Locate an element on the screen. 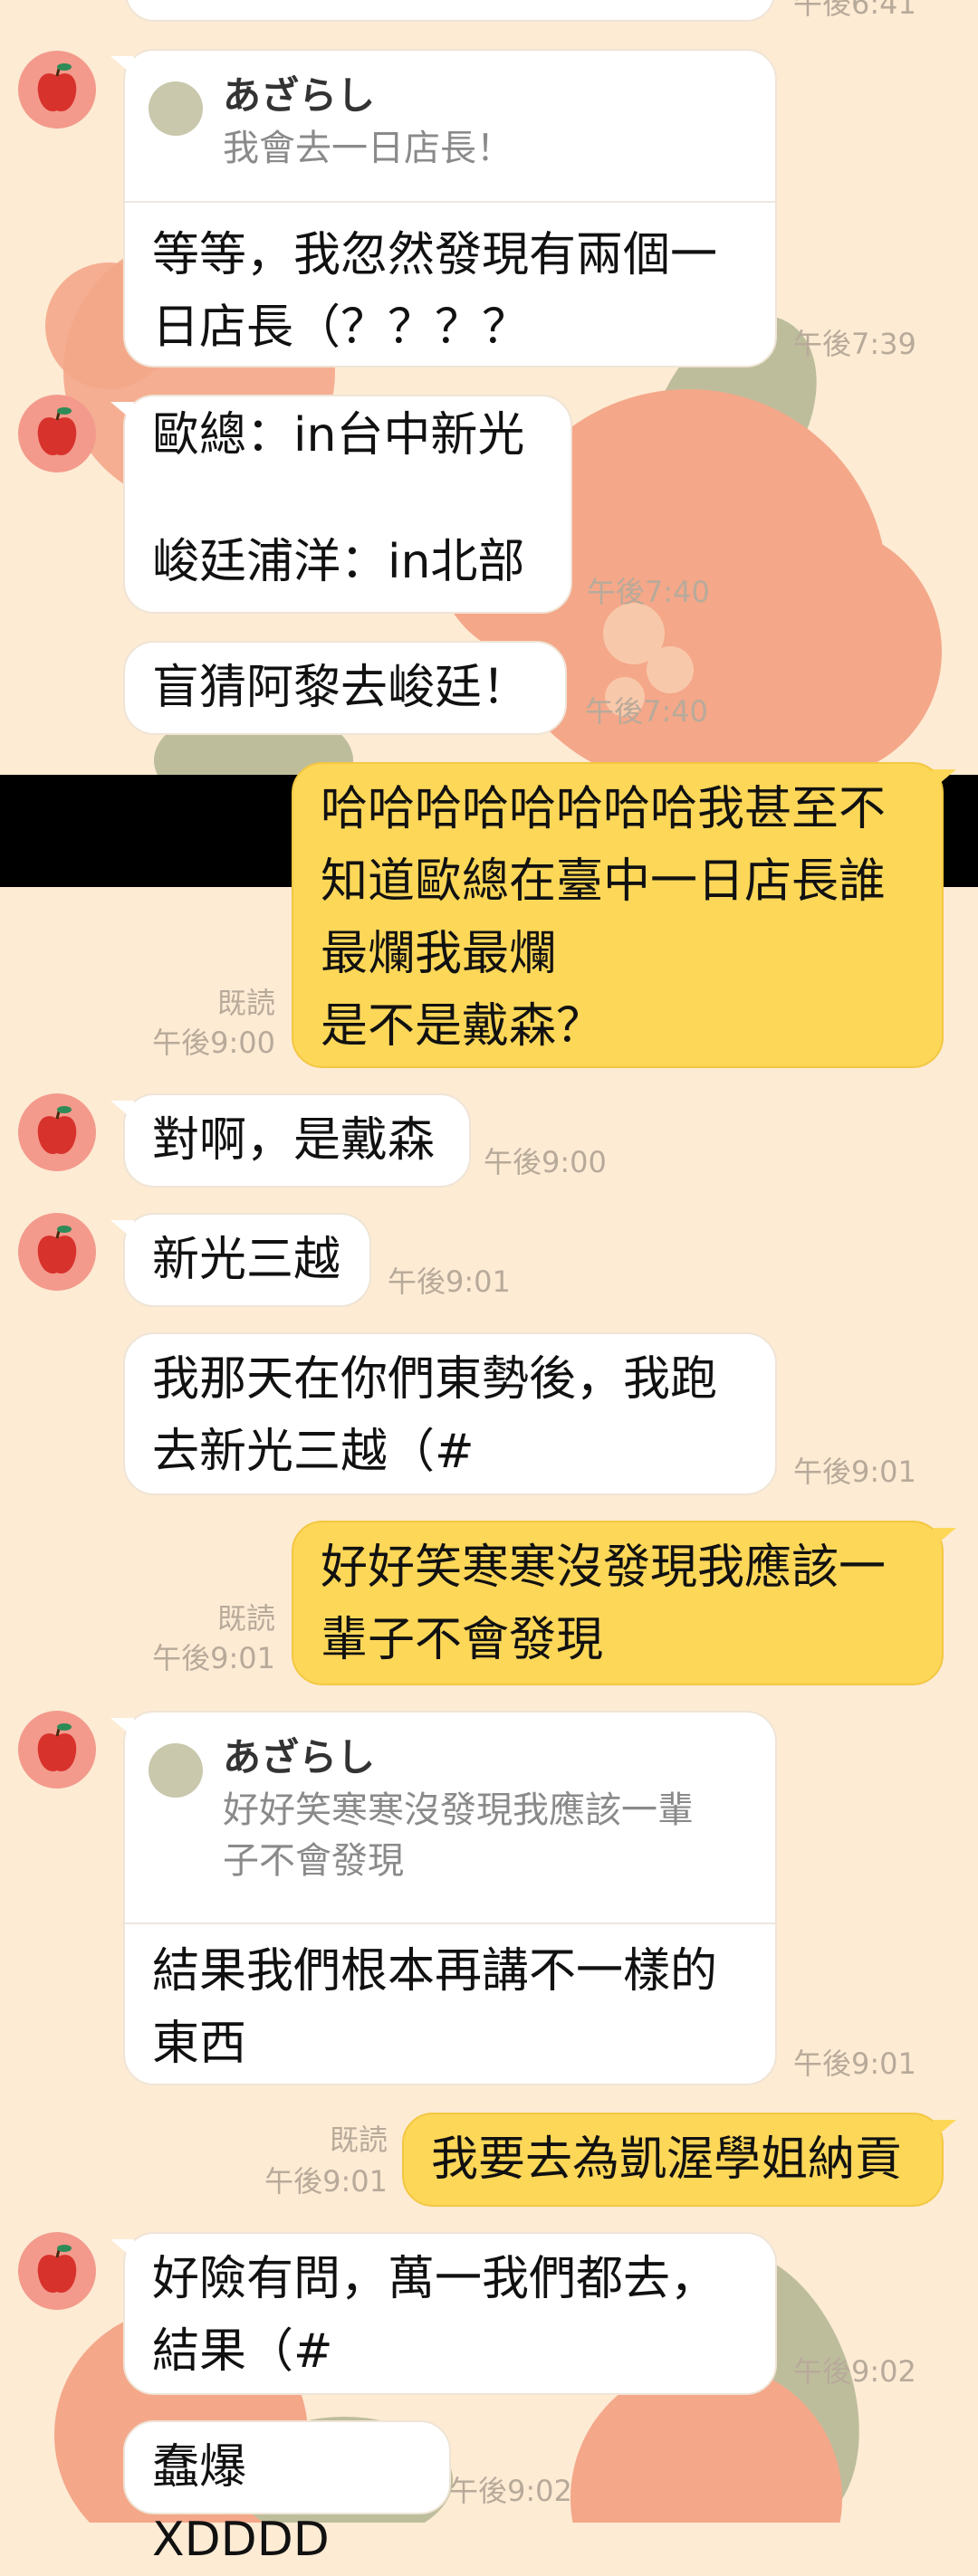 This screenshot has width=978, height=2576. message-bubble: 好好笑寒寒沒發現我應該一 輩子不會發現 is located at coordinates (624, 1603).